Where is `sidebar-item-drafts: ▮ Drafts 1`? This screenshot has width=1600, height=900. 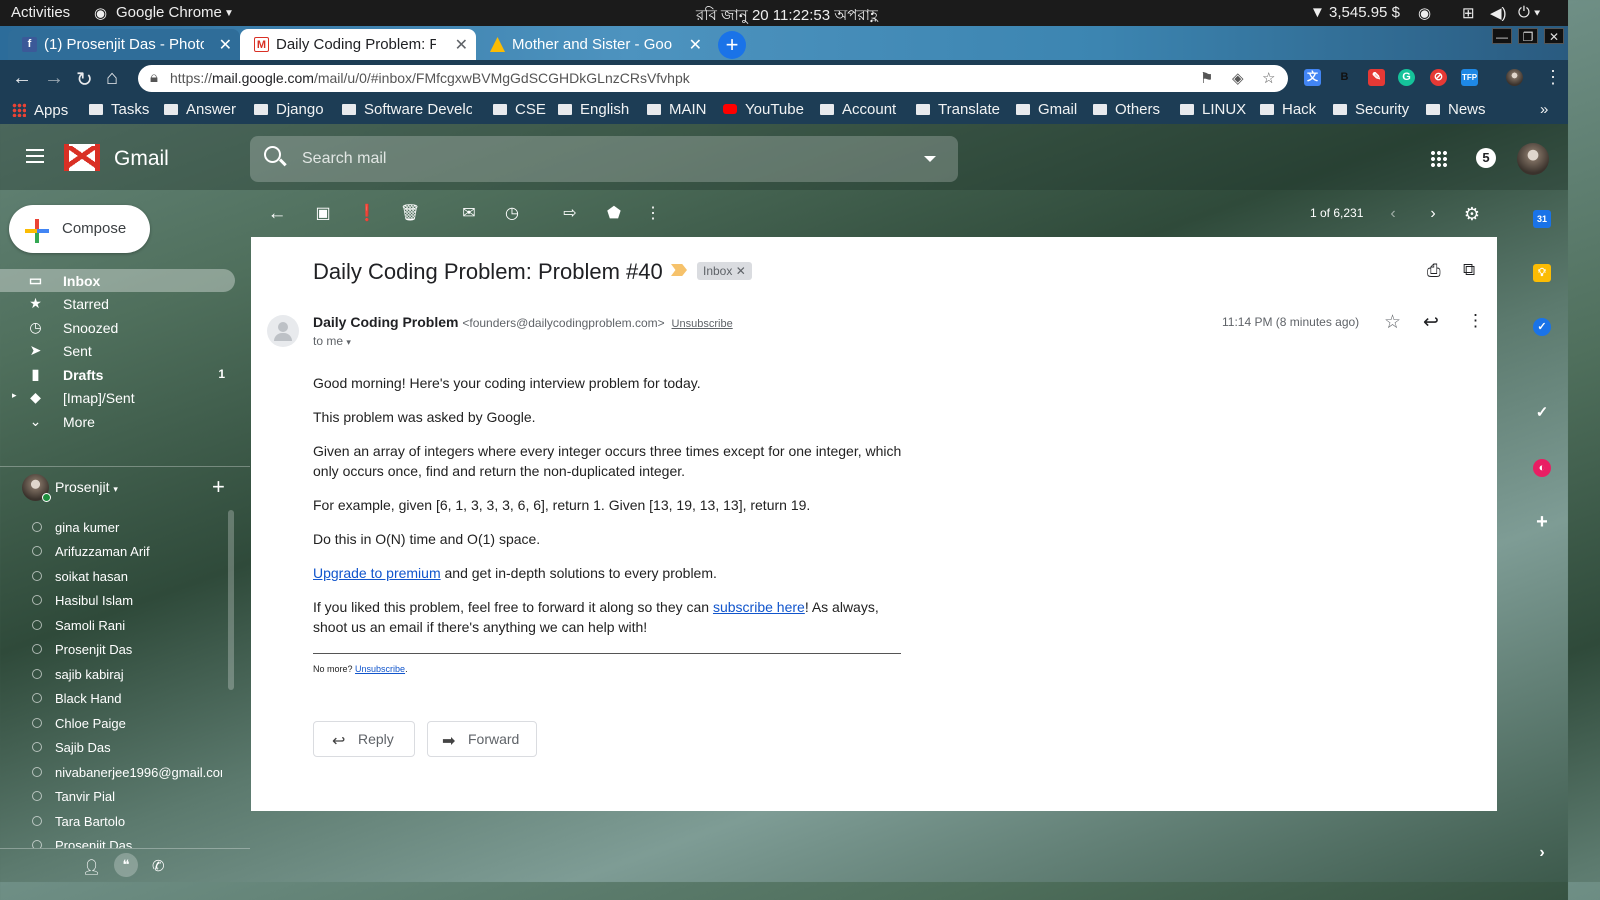 sidebar-item-drafts: ▮ Drafts 1 is located at coordinates (117, 374).